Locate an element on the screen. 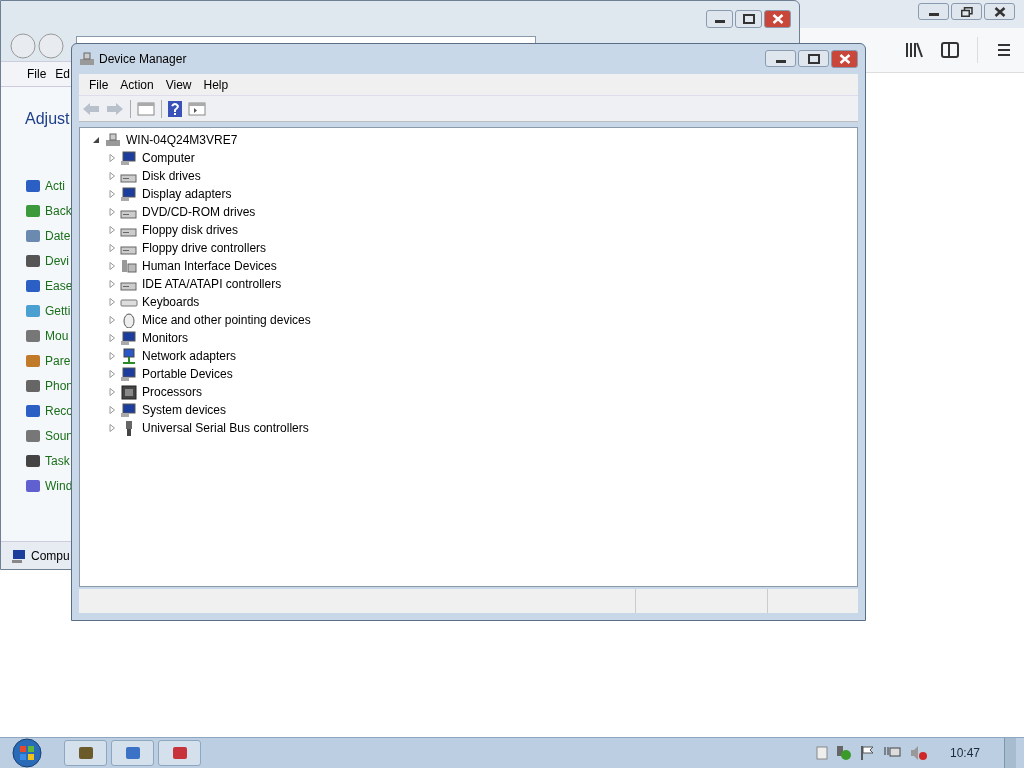 This screenshot has width=1024, height=768. clock: 10:47 is located at coordinates (964, 753).